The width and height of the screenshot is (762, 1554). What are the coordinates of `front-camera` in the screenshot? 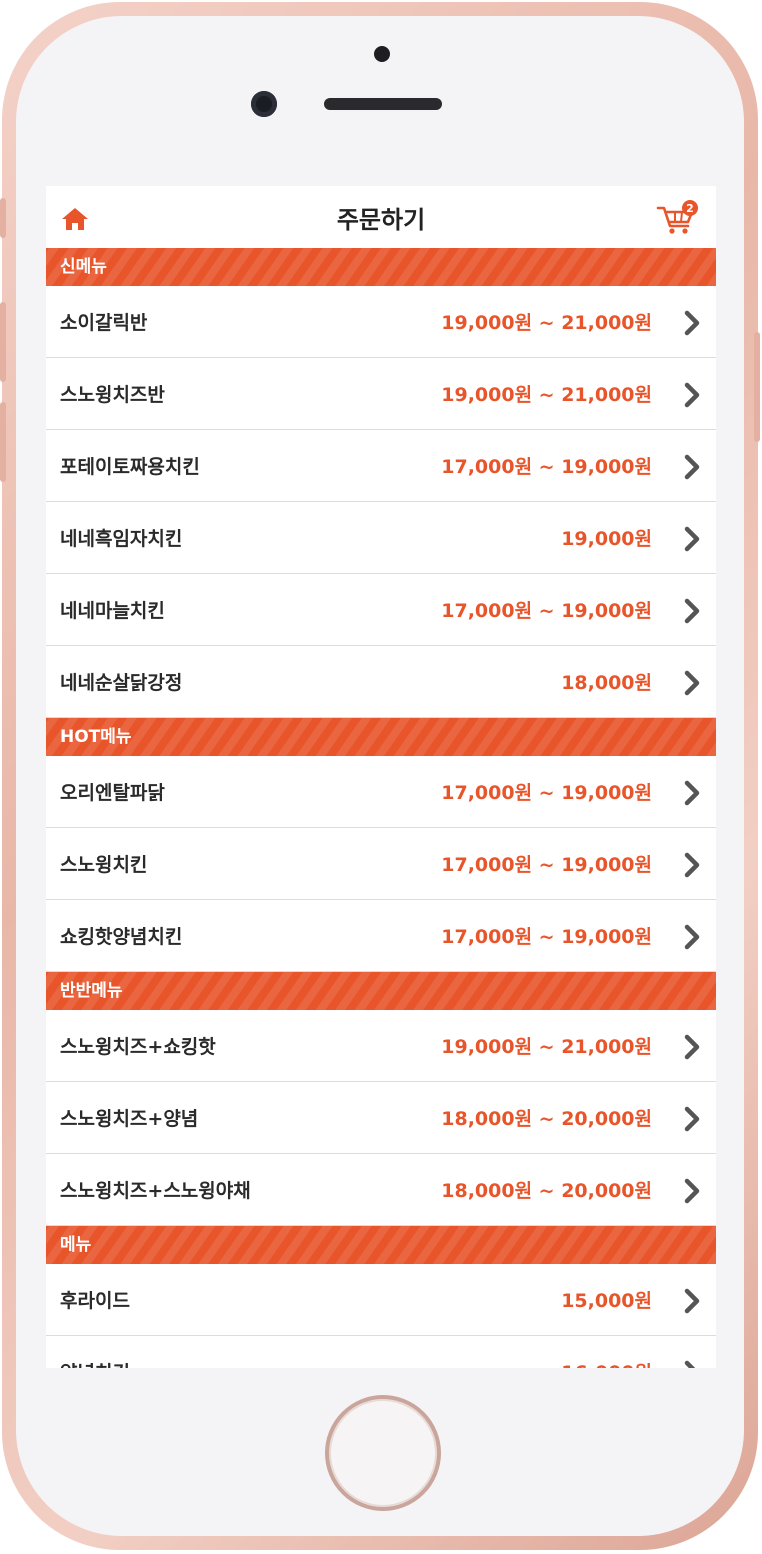 It's located at (264, 104).